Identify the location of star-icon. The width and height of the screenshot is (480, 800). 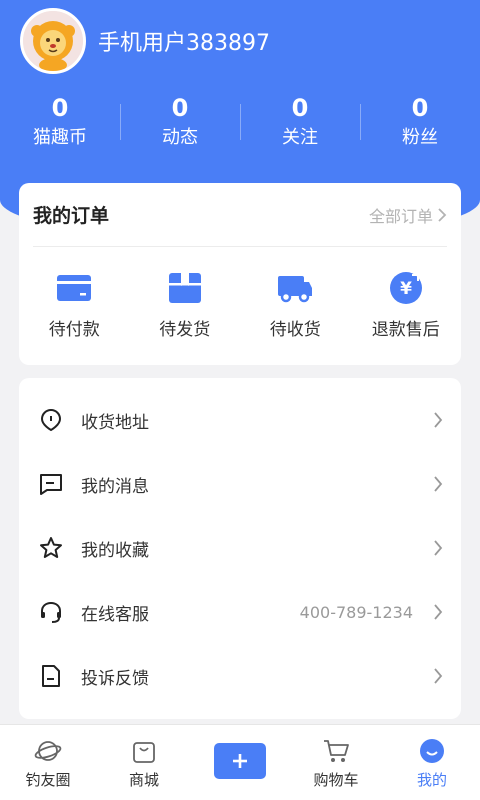
(51, 548).